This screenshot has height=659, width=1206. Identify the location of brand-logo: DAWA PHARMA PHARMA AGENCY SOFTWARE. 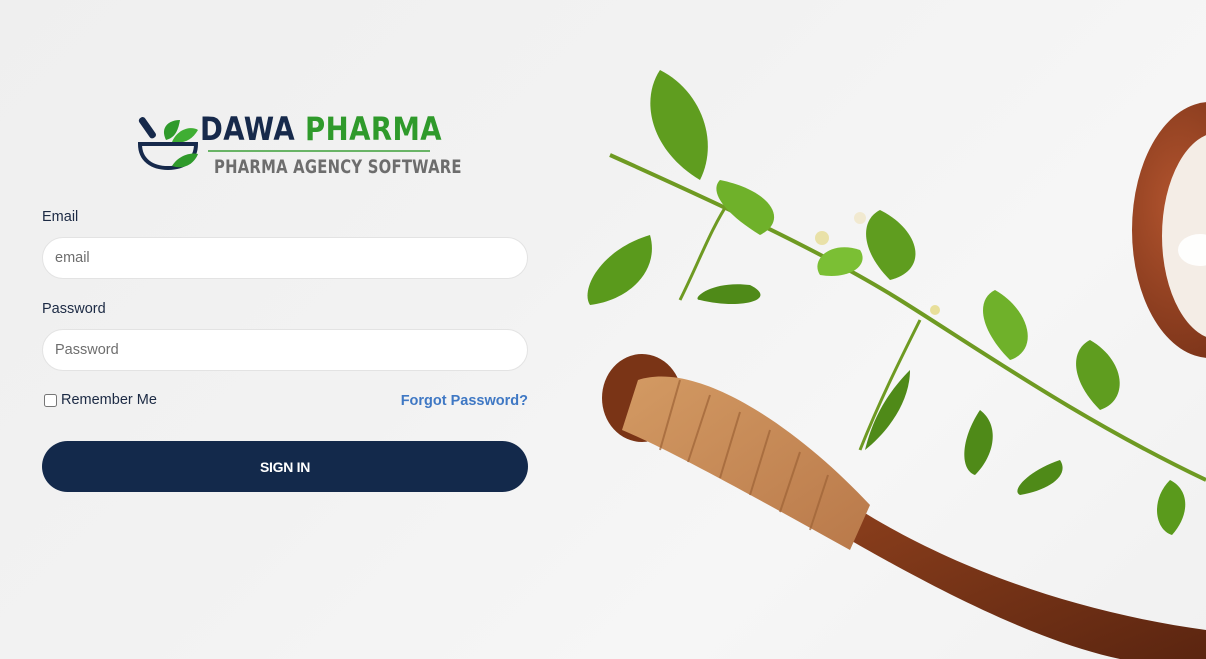
(300, 146).